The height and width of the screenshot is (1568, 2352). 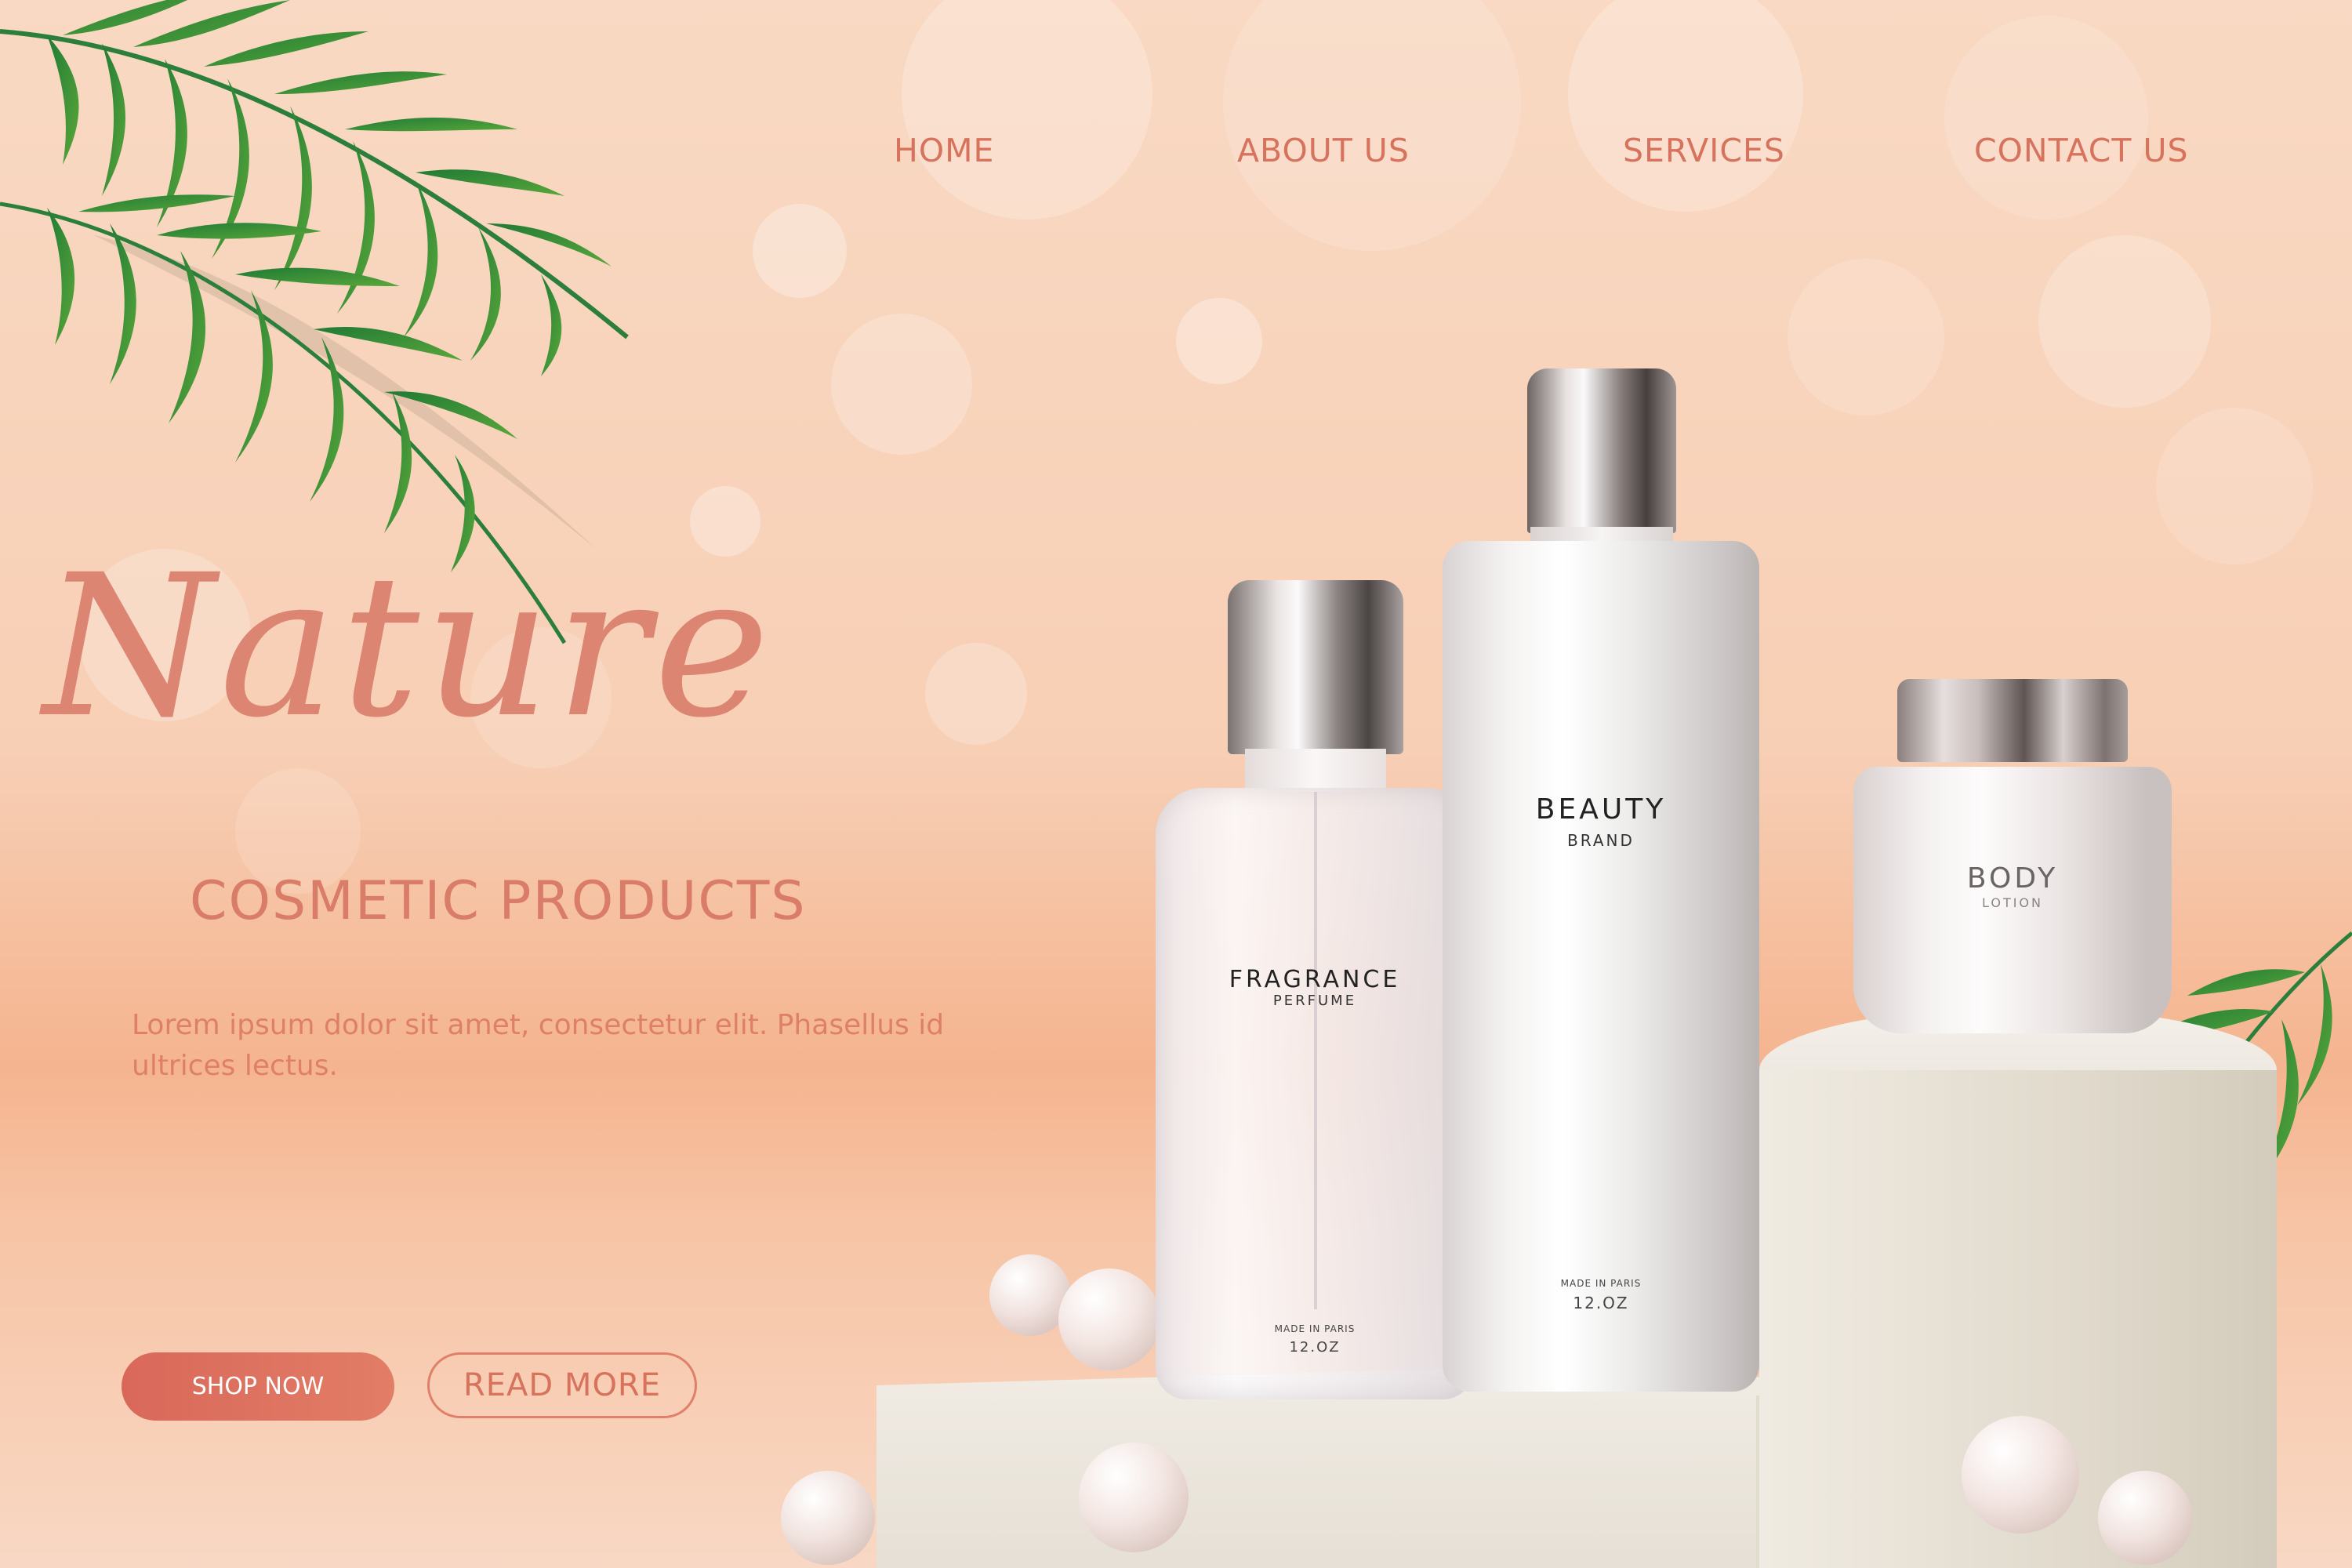 I want to click on fragrance-label-name: FRAGRANCE, so click(x=1315, y=979).